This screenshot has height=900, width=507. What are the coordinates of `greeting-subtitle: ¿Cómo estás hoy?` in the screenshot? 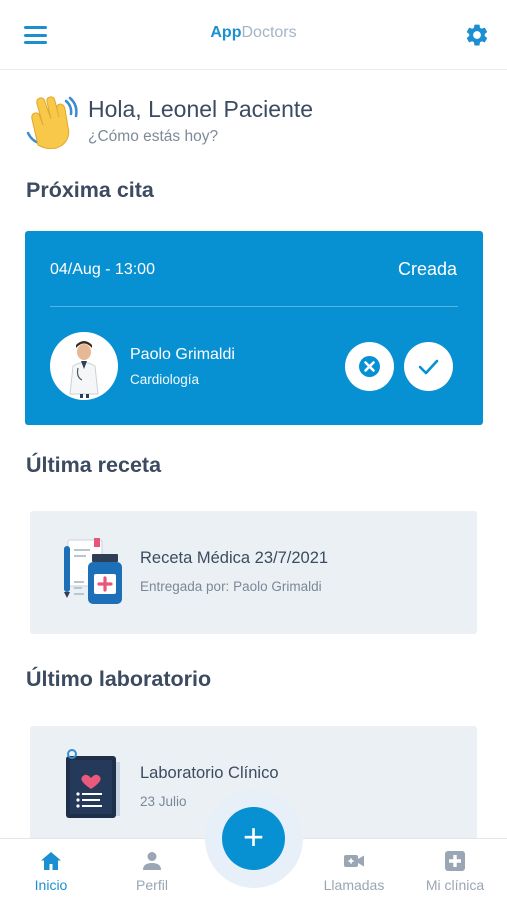 It's located at (153, 136).